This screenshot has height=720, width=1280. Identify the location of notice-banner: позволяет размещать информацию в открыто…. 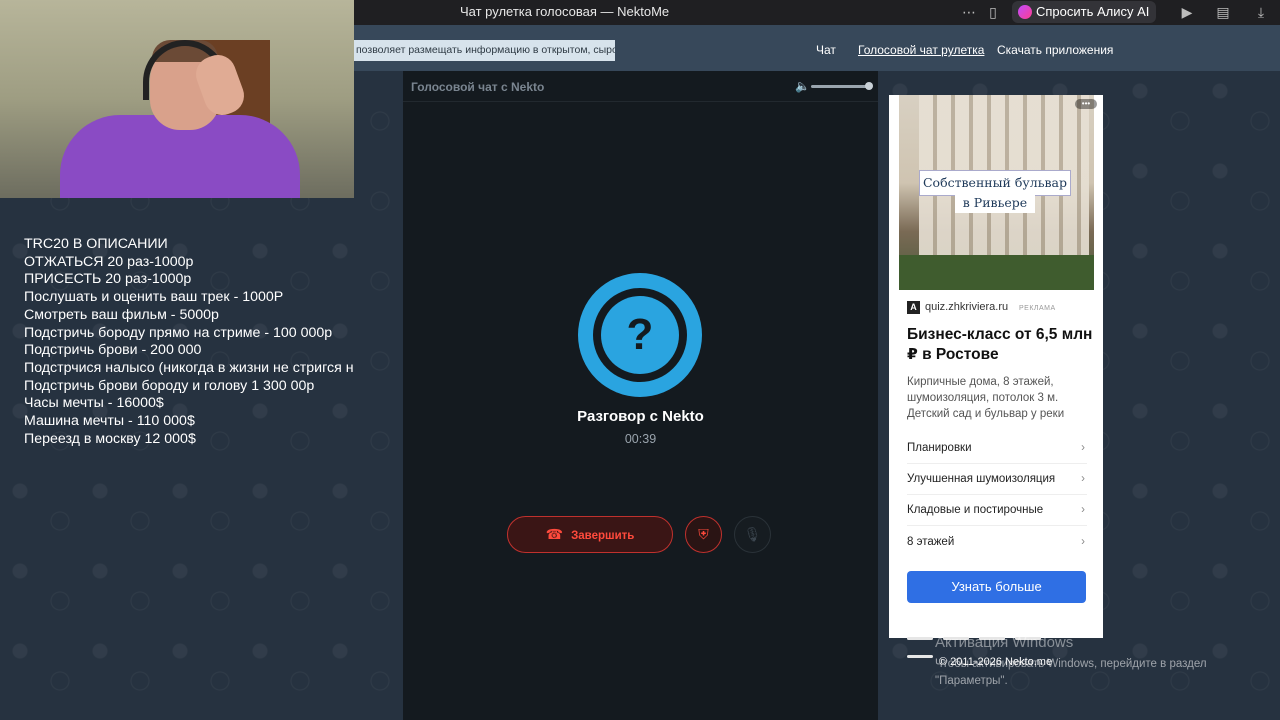
(484, 50).